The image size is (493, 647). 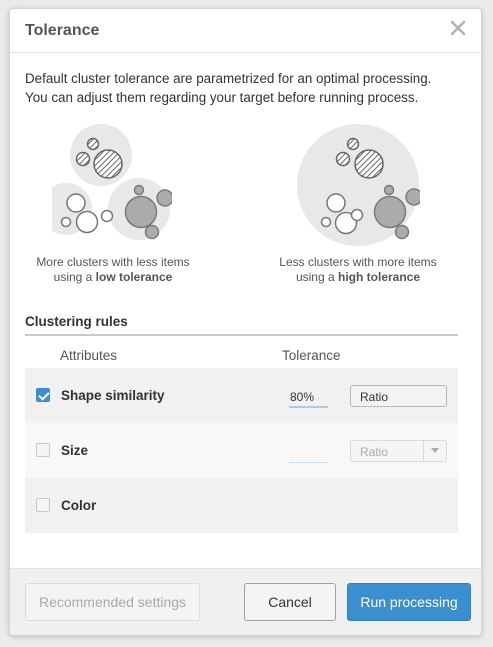 I want to click on size-tolerance-input, so click(x=308, y=453).